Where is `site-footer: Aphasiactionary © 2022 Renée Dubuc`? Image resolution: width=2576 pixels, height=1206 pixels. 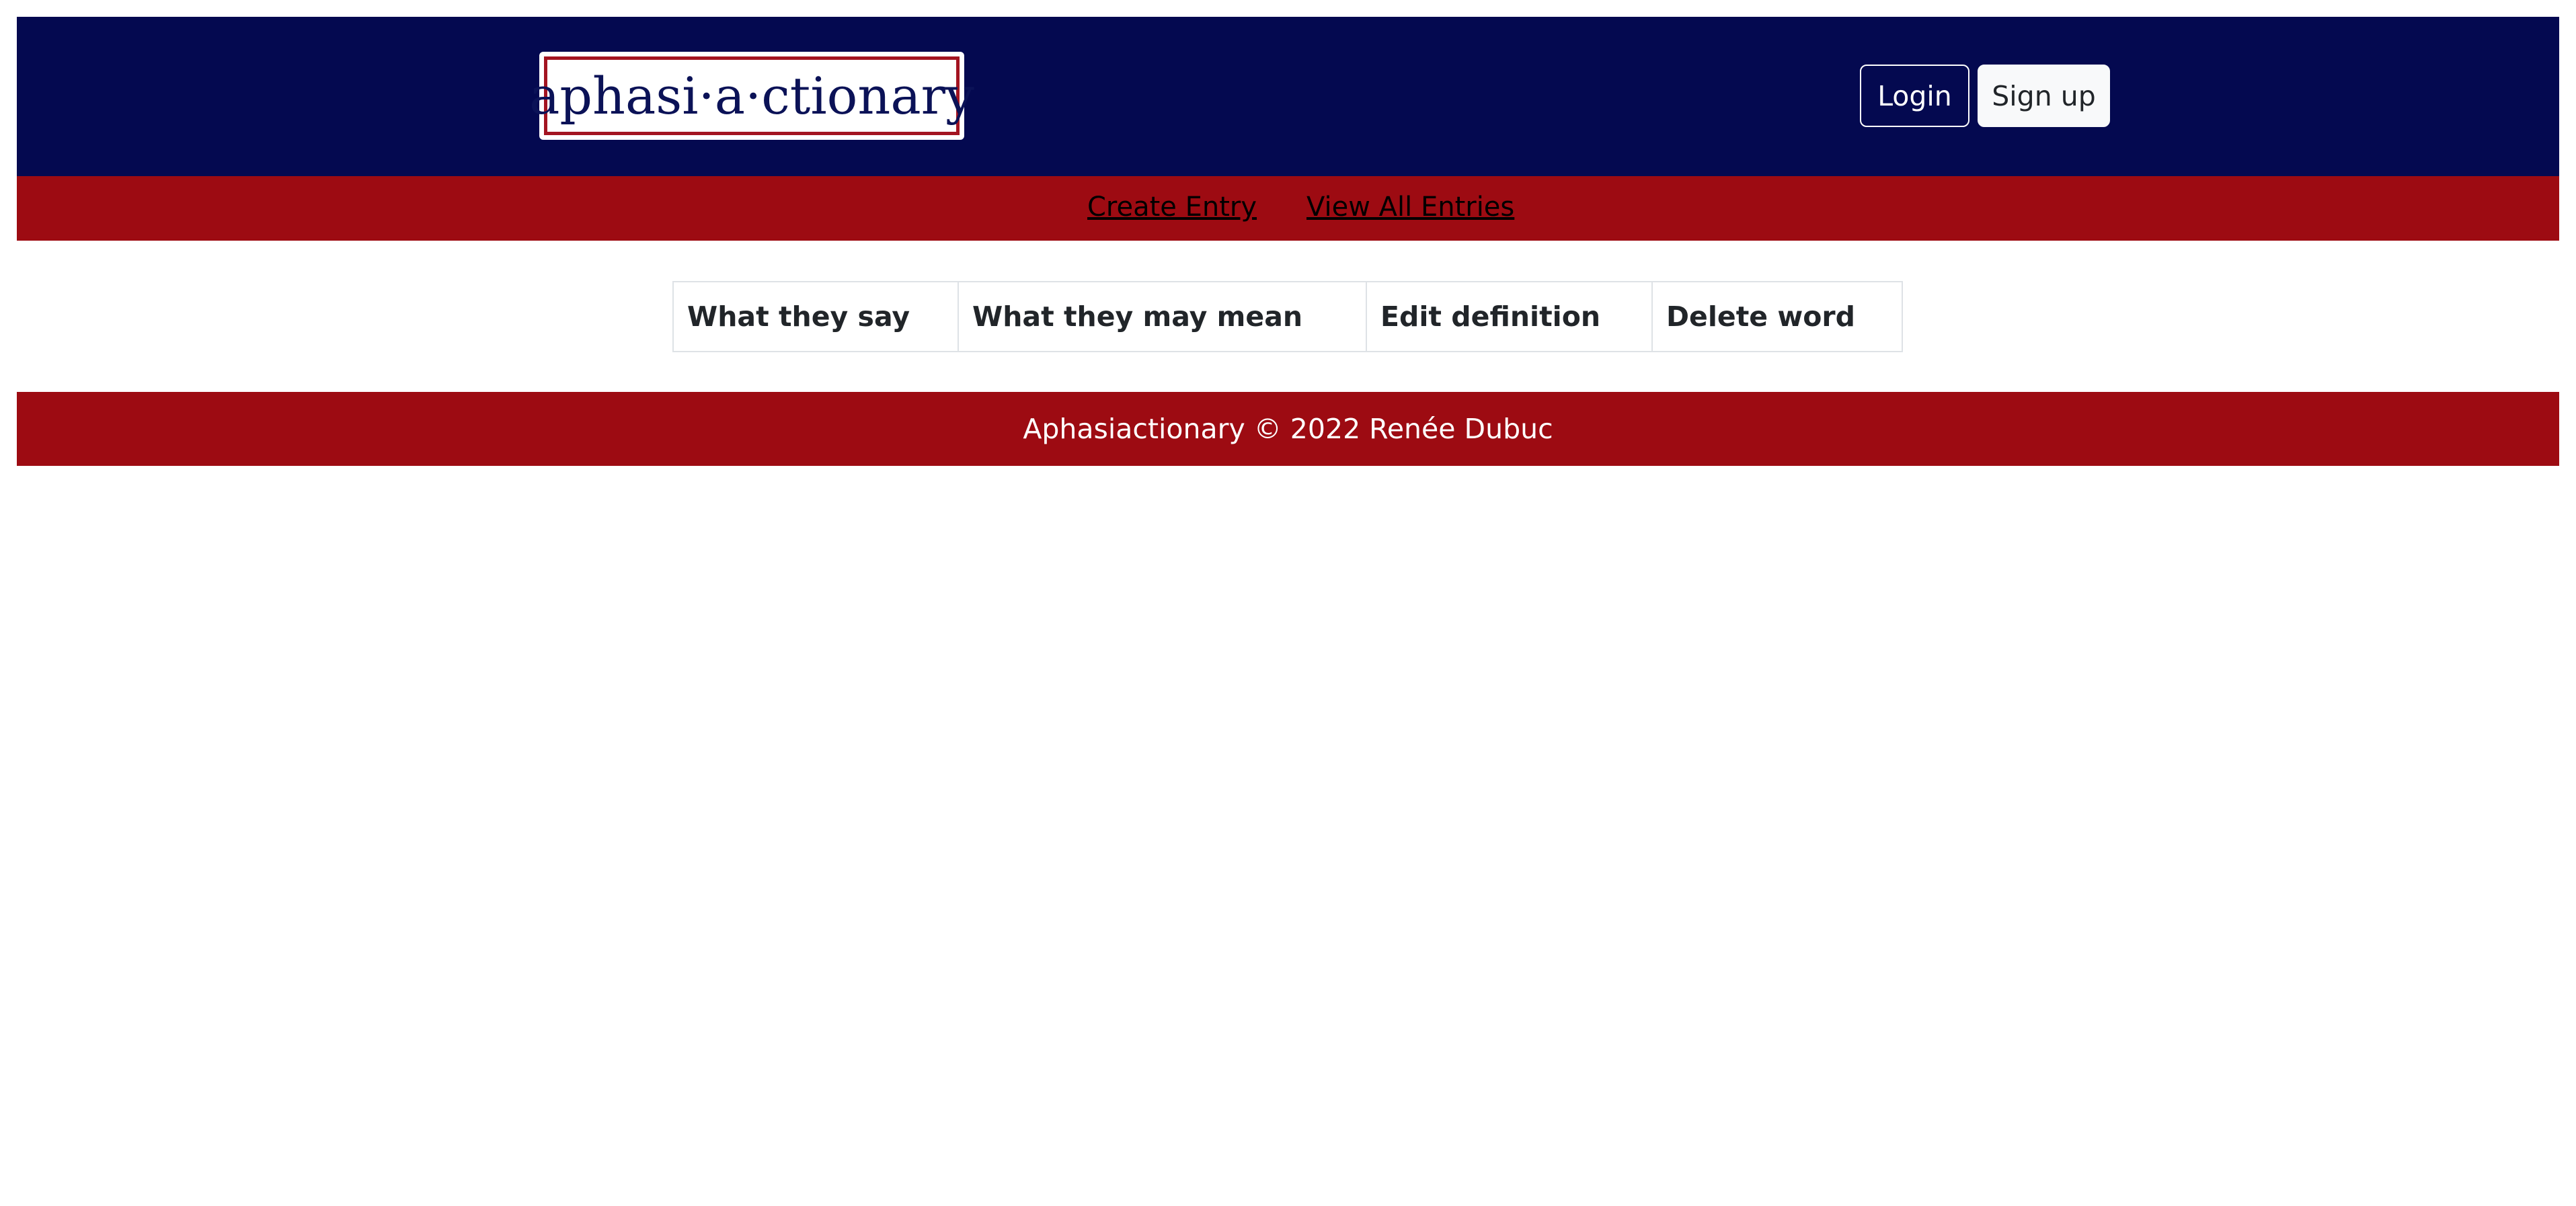
site-footer: Aphasiactionary © 2022 Renée Dubuc is located at coordinates (1288, 429).